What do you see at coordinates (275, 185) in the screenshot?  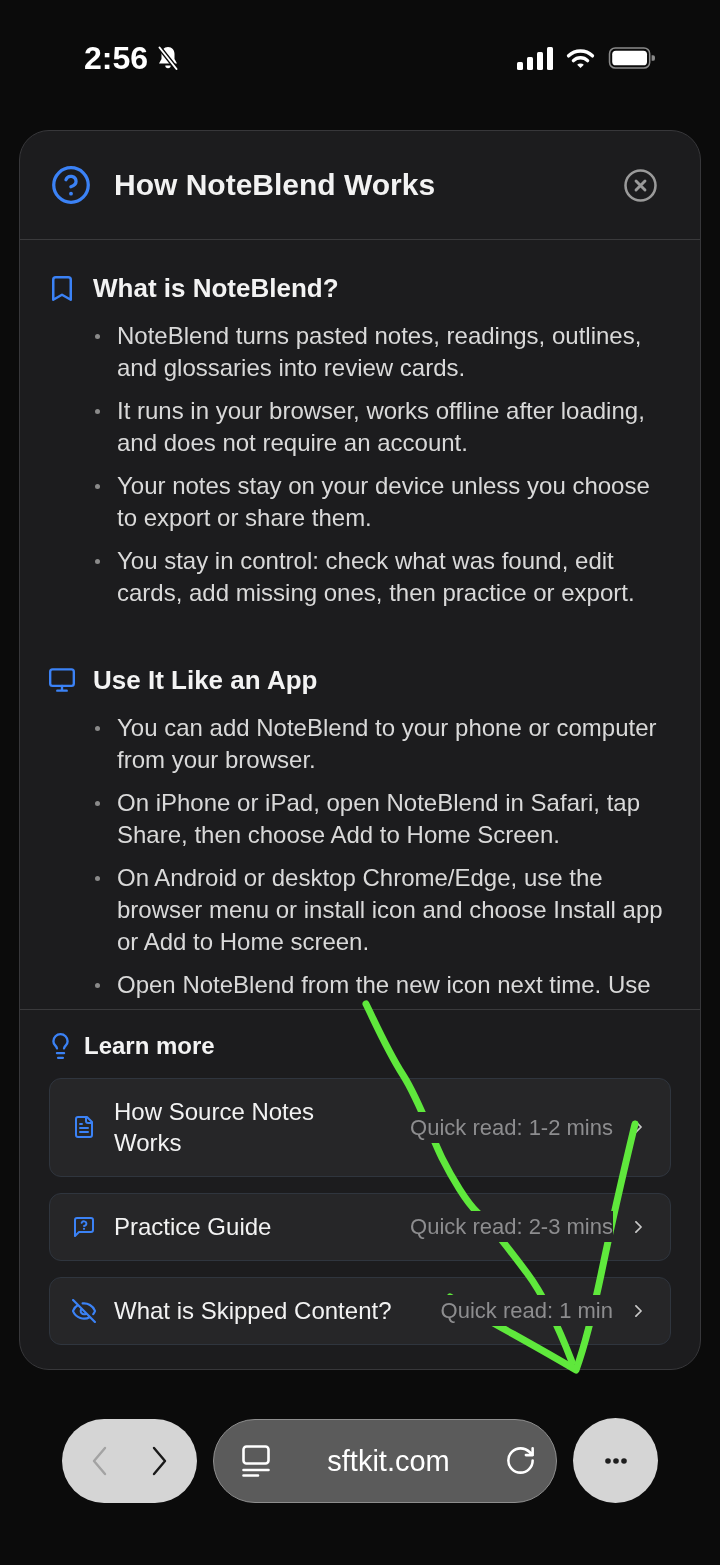 I see `dialog-title: How NoteBlend Works` at bounding box center [275, 185].